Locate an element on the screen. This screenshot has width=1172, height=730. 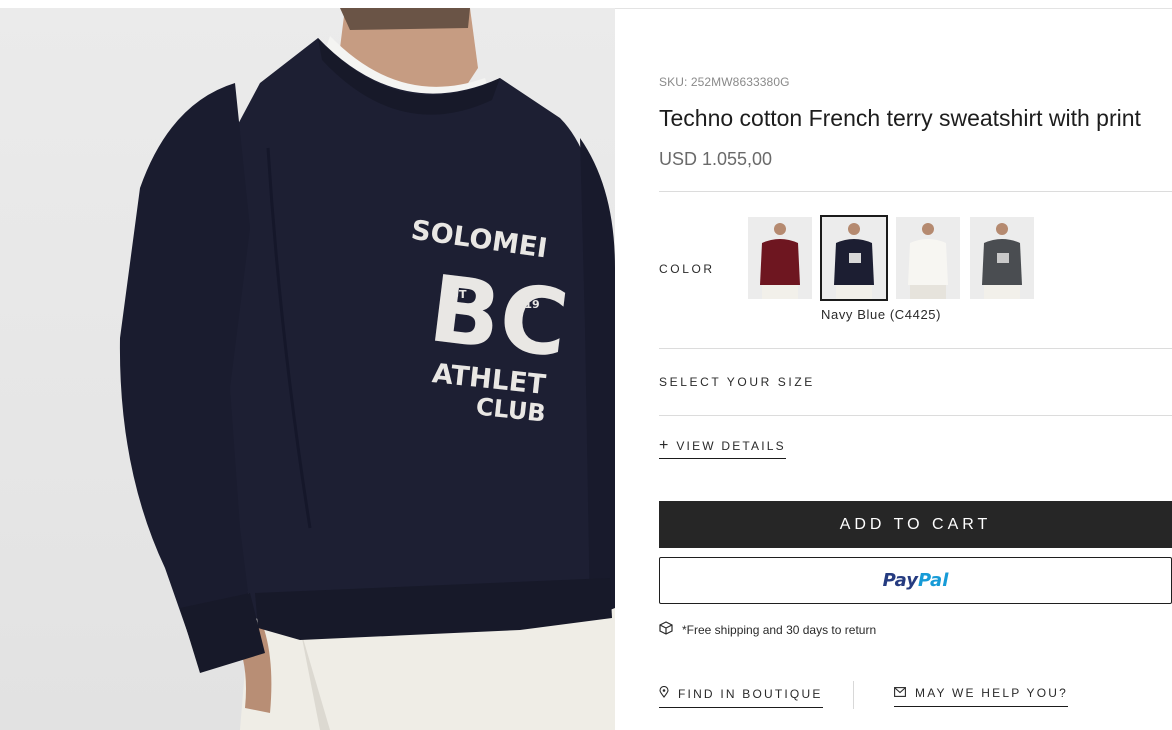
select-size-toggle: SELECT YOUR SIZE is located at coordinates (737, 382).